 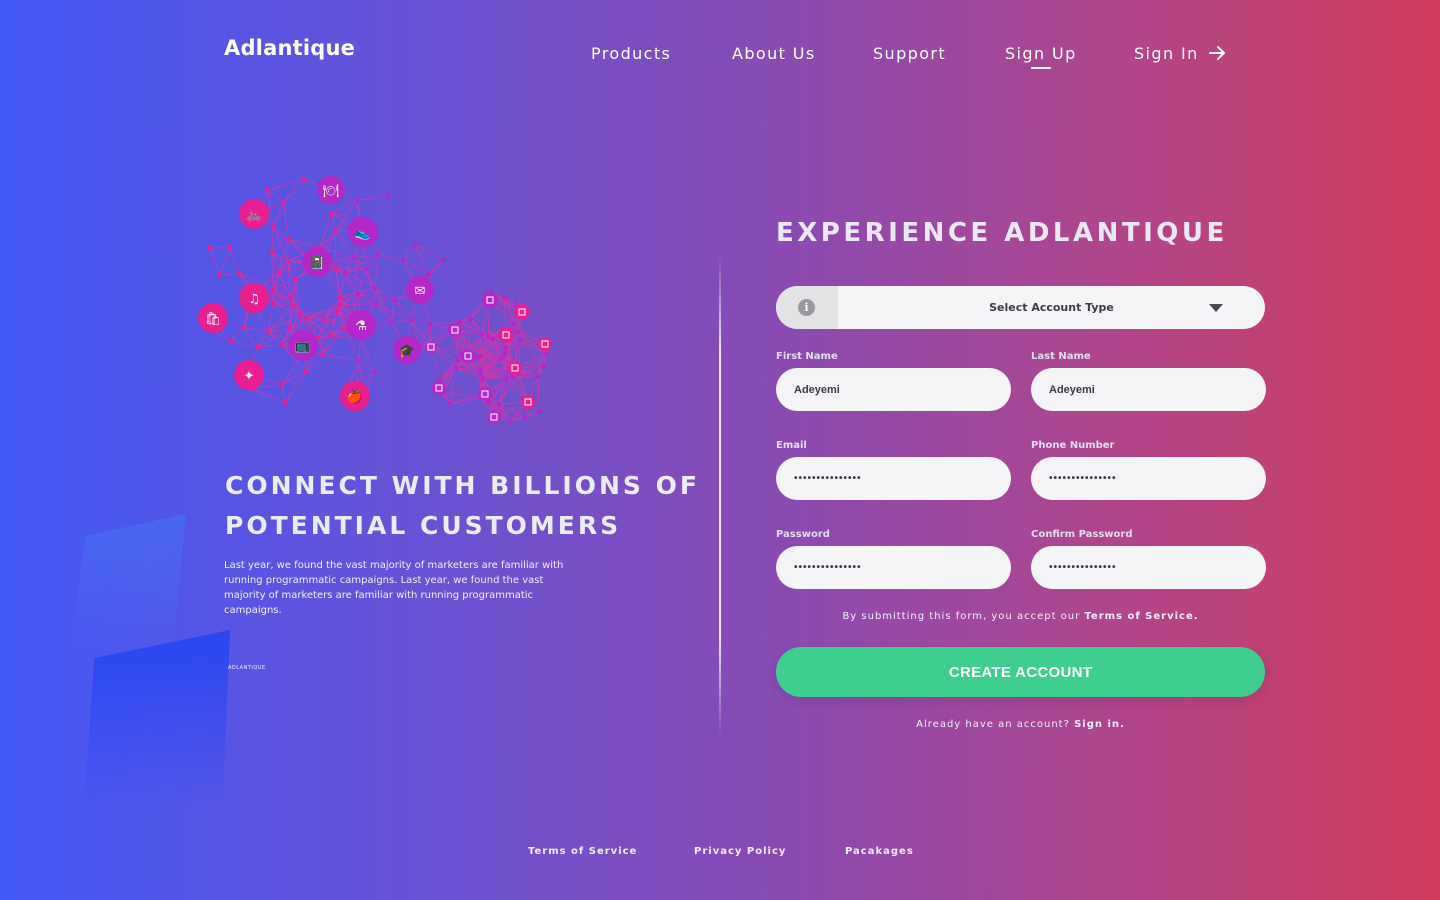 I want to click on create-account-button: CREATE ACCOUNT, so click(x=1020, y=672).